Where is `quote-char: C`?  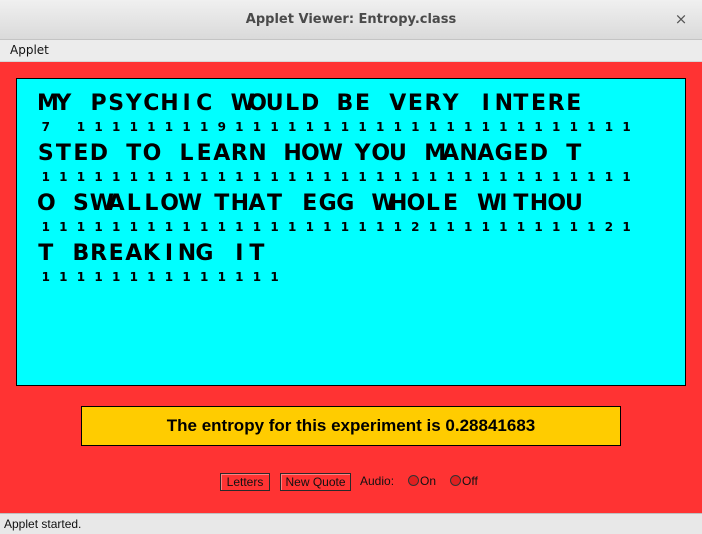
quote-char: C is located at coordinates (151, 103).